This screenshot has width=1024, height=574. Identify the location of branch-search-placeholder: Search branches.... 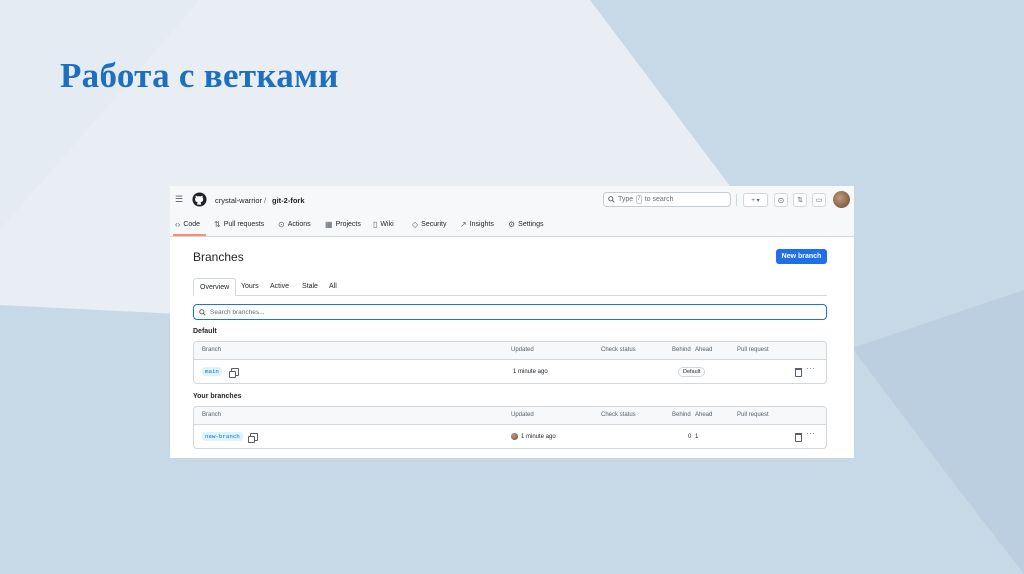
(237, 312).